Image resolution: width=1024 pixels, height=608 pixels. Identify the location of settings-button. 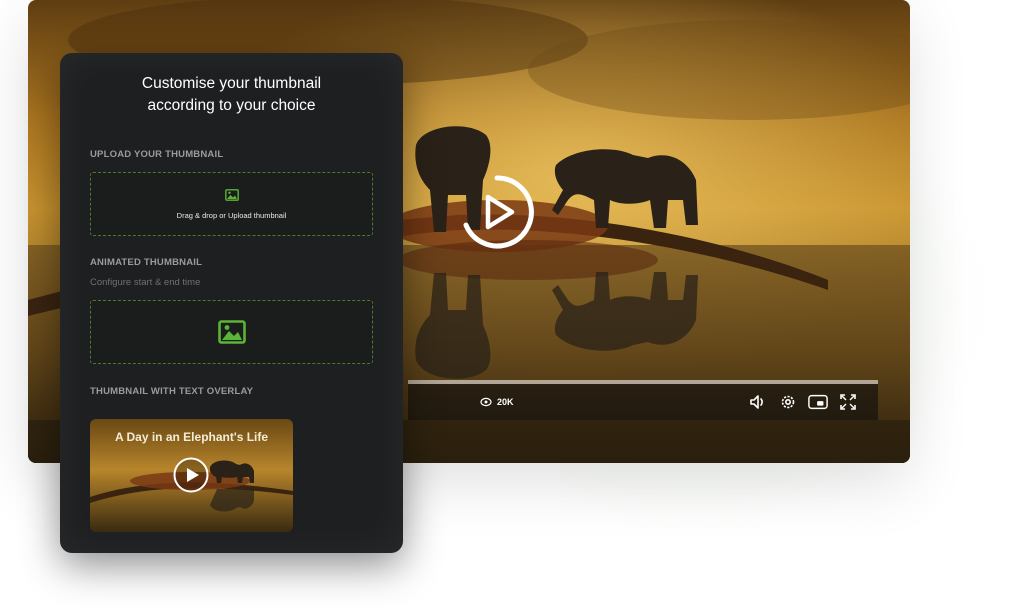
(788, 402).